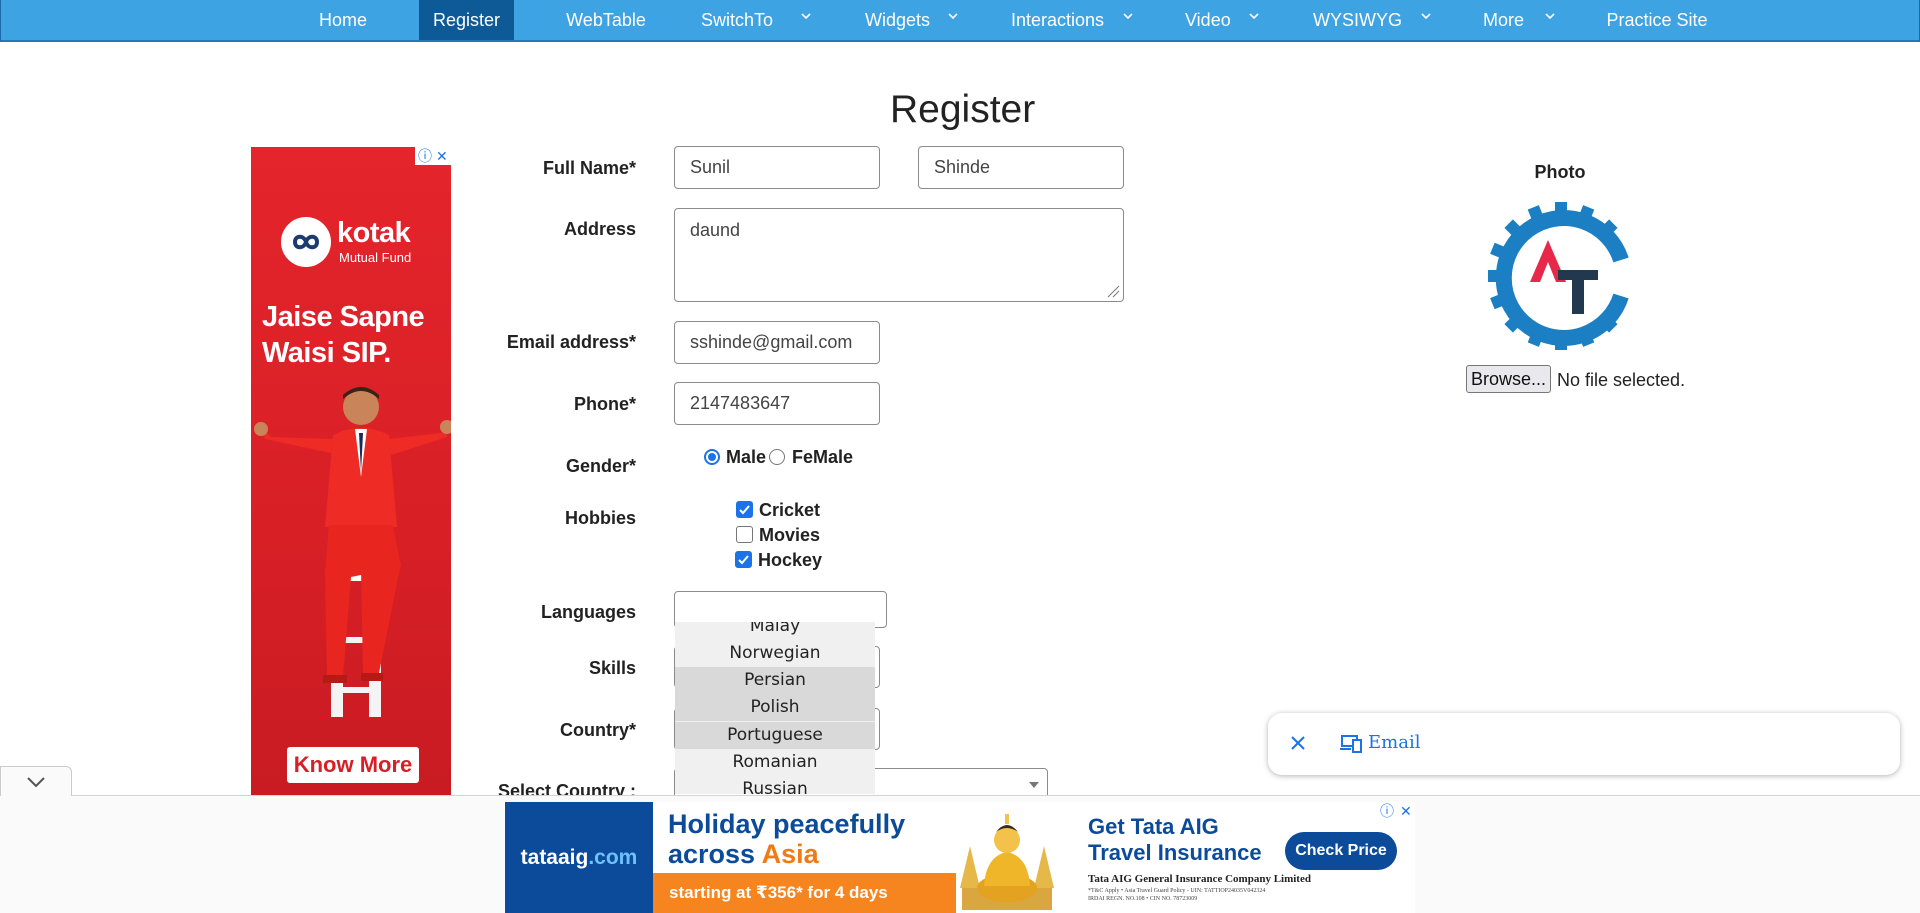  I want to click on nav-widgets: Widgets, so click(920, 20).